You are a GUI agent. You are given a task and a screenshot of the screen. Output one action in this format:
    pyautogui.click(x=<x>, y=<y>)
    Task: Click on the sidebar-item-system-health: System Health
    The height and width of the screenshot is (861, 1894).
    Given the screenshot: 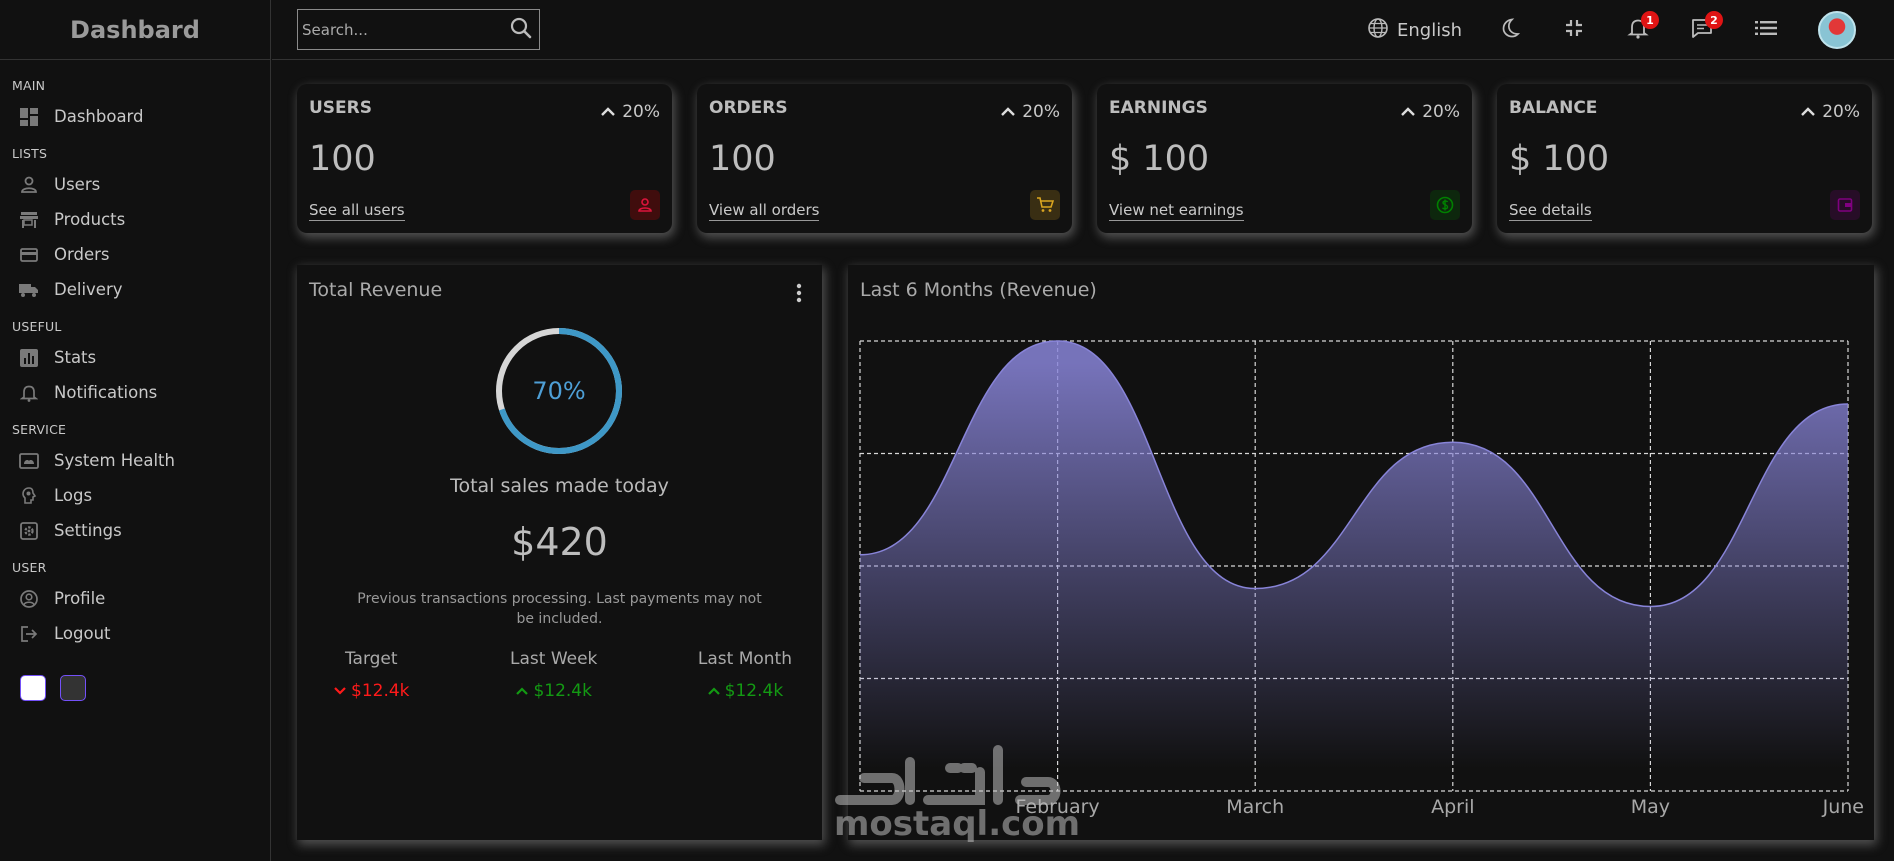 What is the action you would take?
    pyautogui.click(x=141, y=460)
    